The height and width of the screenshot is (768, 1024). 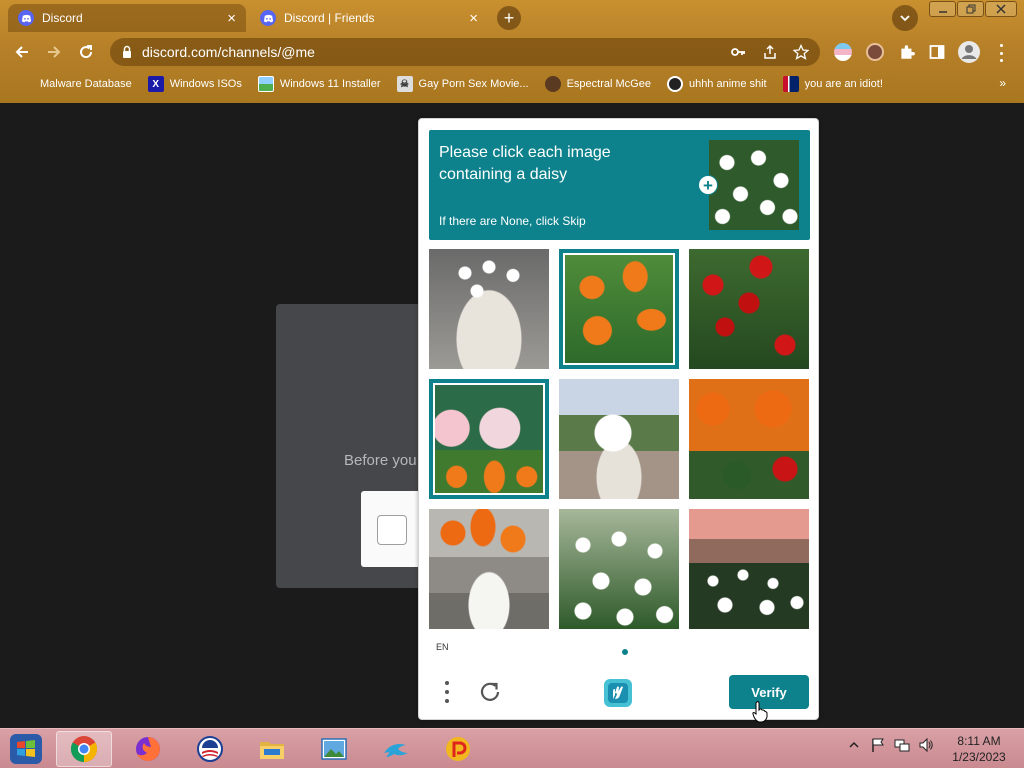 What do you see at coordinates (843, 84) in the screenshot?
I see `bookmark-label: you are an idiot!` at bounding box center [843, 84].